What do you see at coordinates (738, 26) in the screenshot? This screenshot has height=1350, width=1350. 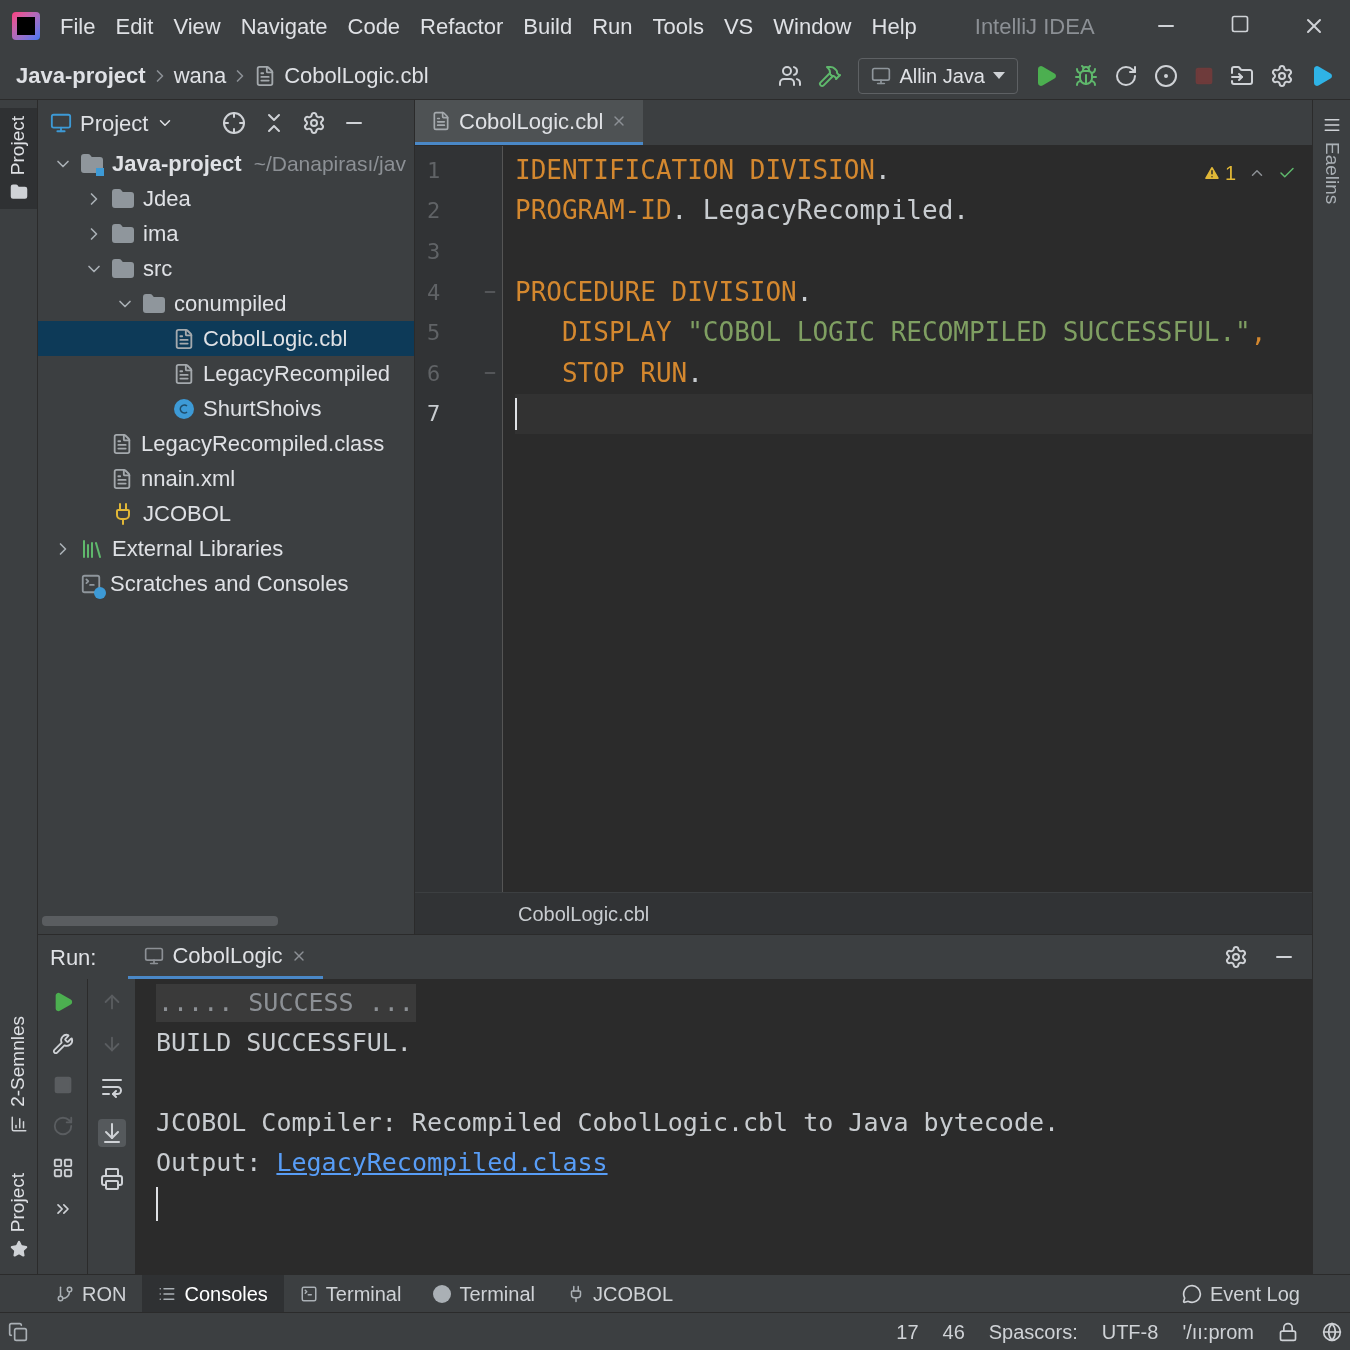 I see `menu-item: VS` at bounding box center [738, 26].